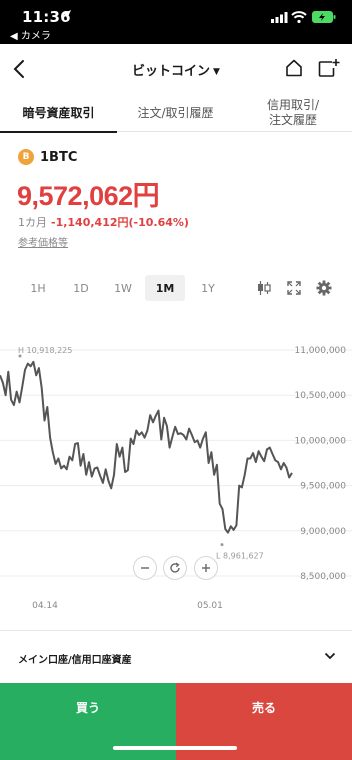  What do you see at coordinates (175, 748) in the screenshot?
I see `home-indicator` at bounding box center [175, 748].